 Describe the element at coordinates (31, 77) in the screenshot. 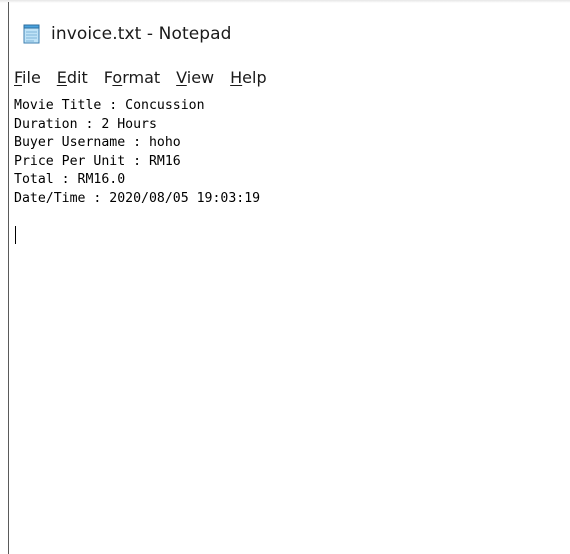

I see `menu-file-label: ile` at that location.